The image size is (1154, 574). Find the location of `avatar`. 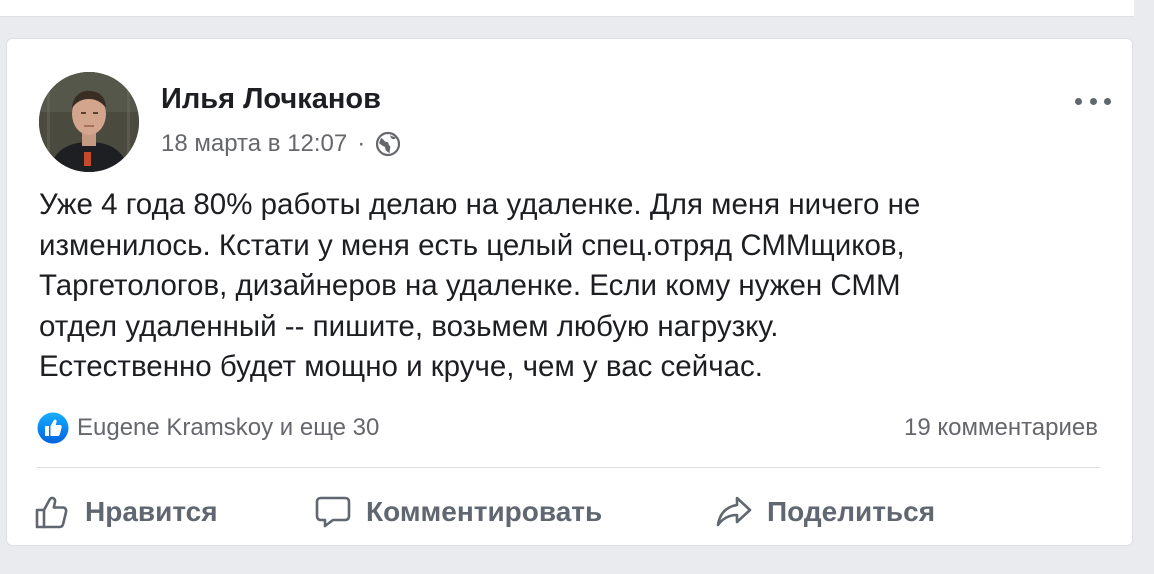

avatar is located at coordinates (89, 122).